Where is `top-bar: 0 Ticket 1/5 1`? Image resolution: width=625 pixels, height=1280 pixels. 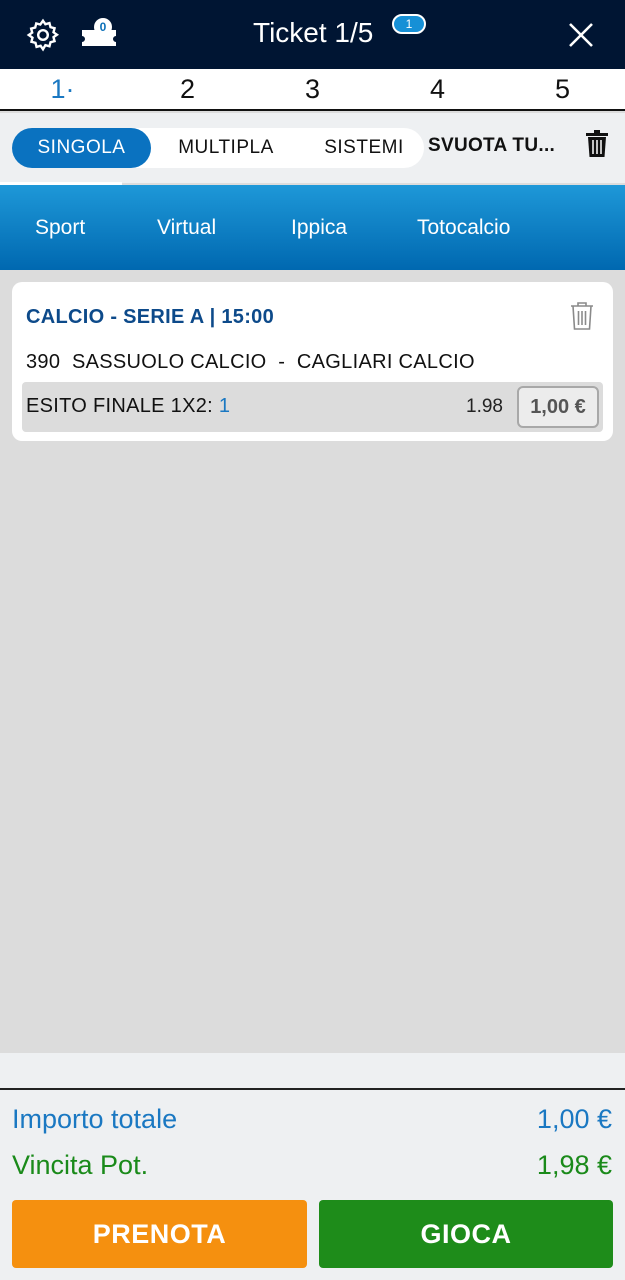 top-bar: 0 Ticket 1/5 1 is located at coordinates (312, 34).